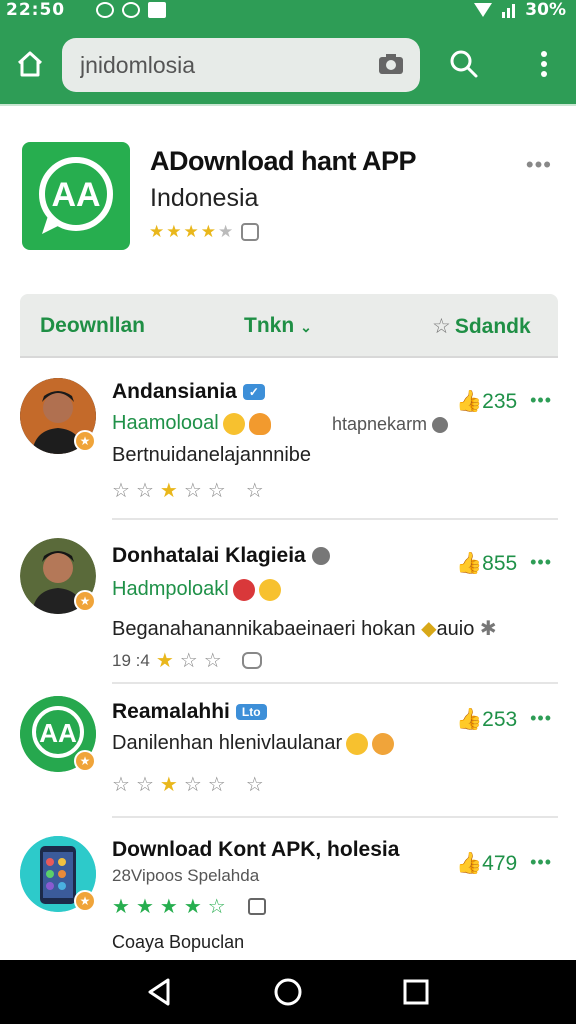 The width and height of the screenshot is (576, 1024). I want to click on chevron-down-icon: ⌄, so click(306, 327).